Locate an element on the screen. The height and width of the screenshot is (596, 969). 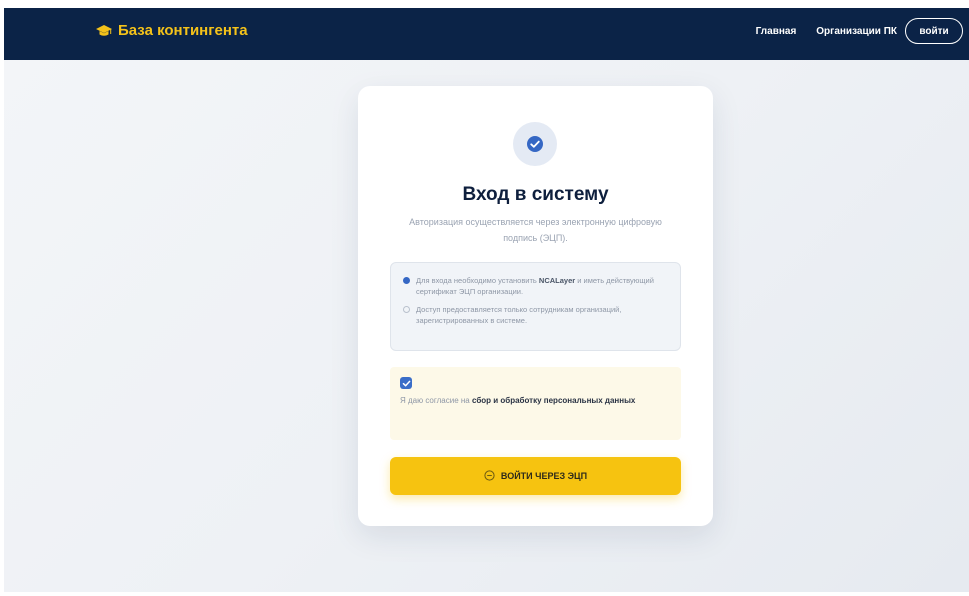
bullet-outline-icon is located at coordinates (406, 309).